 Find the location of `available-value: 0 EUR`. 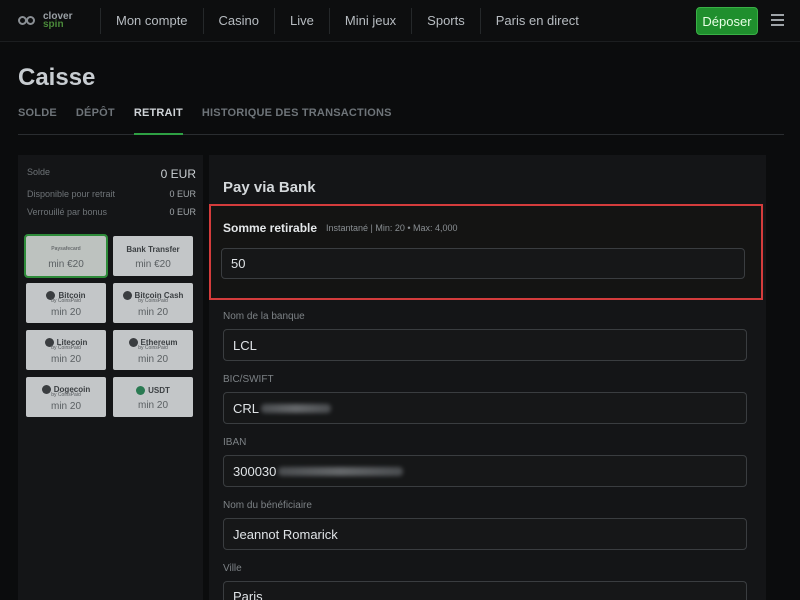

available-value: 0 EUR is located at coordinates (182, 194).